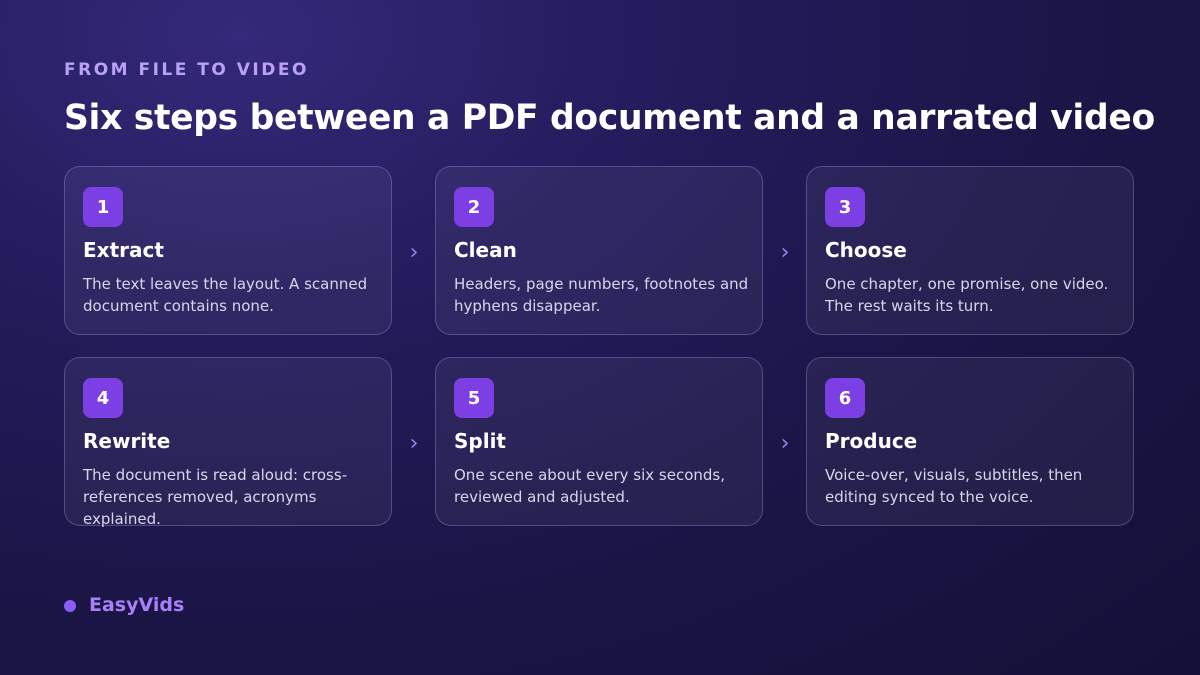 The width and height of the screenshot is (1200, 675). I want to click on step-title: Split, so click(480, 441).